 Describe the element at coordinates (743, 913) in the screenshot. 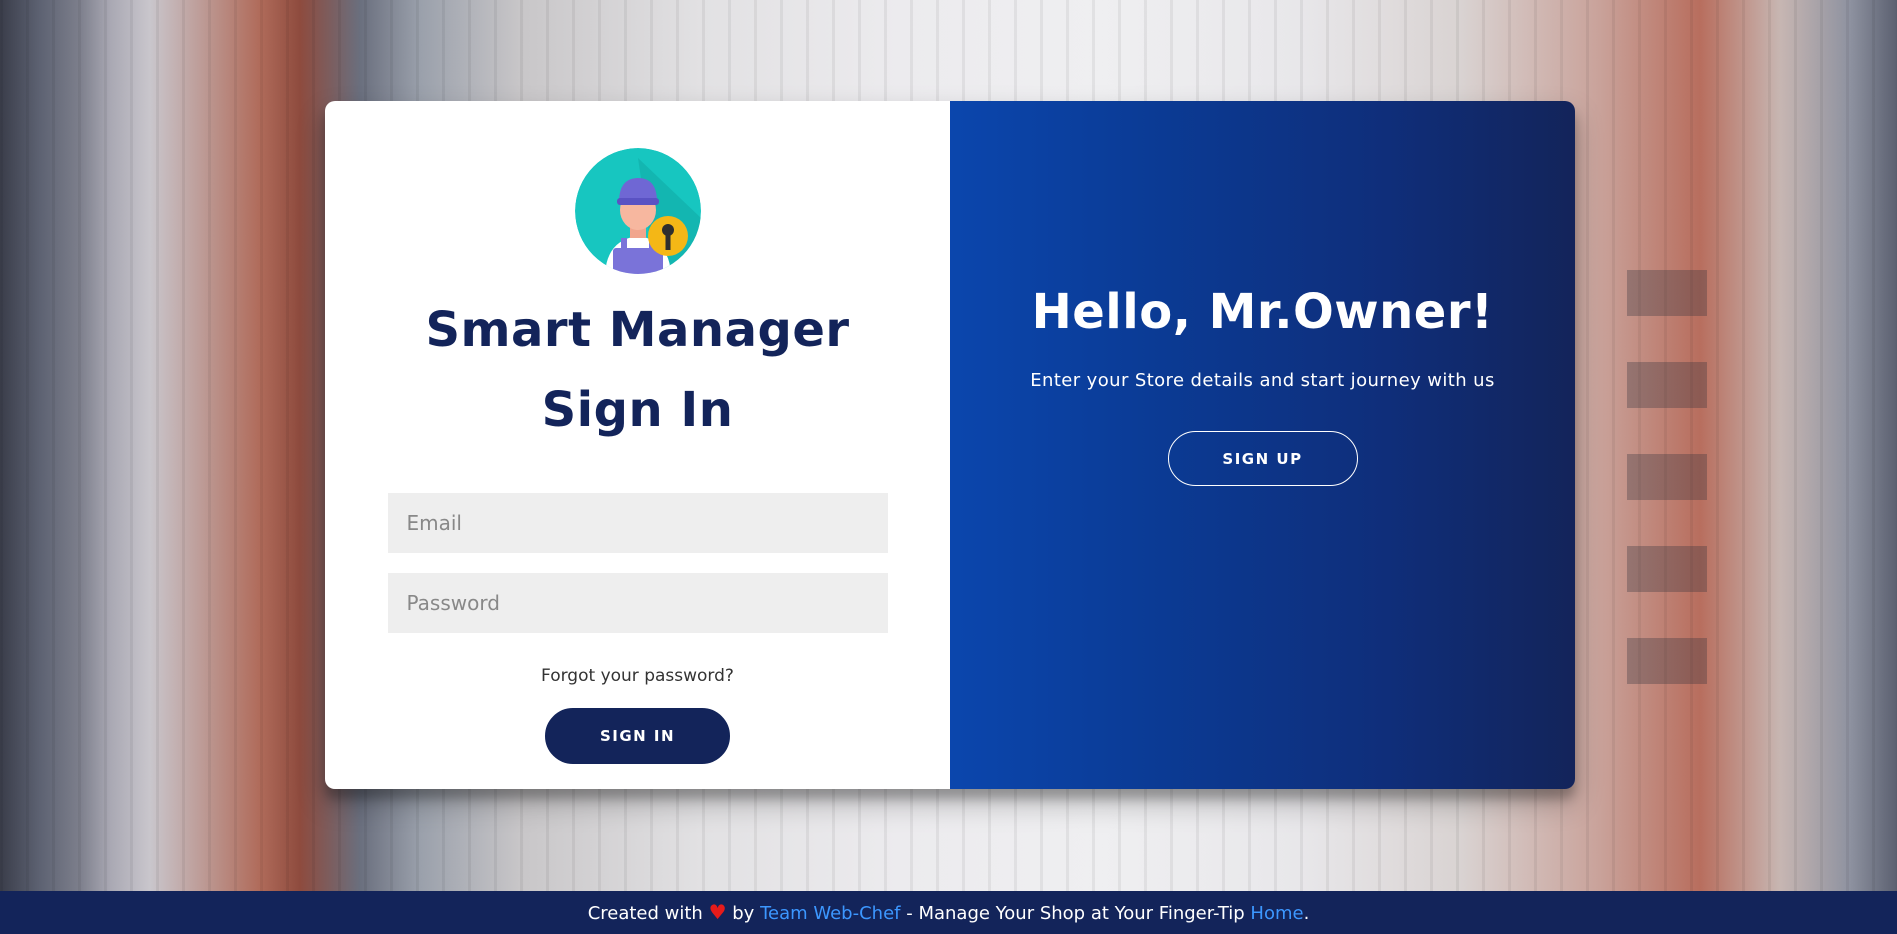

I see `footer-by: by` at that location.